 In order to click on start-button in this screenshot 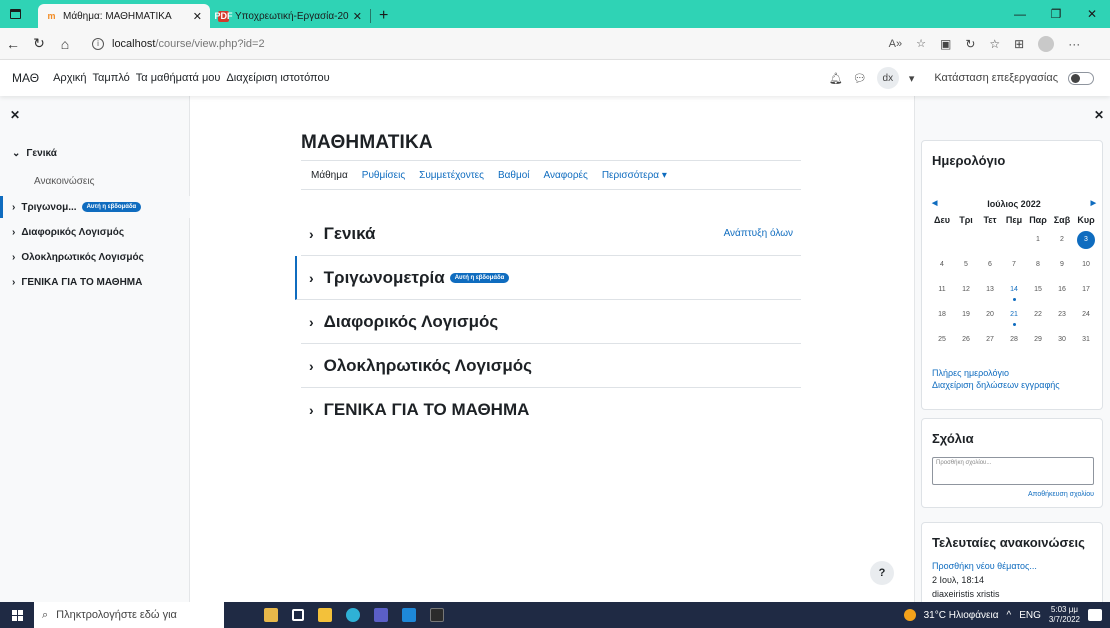, I will do `click(17, 615)`.